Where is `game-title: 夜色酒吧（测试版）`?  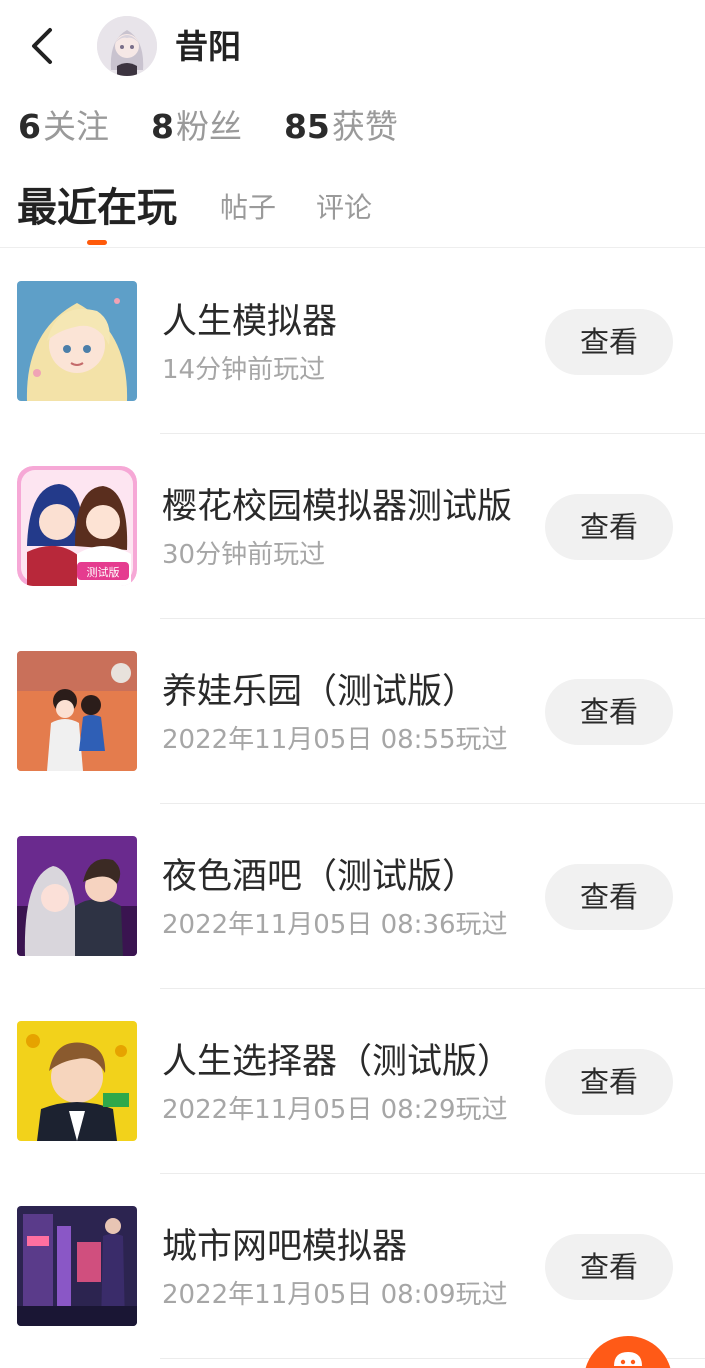 game-title: 夜色酒吧（测试版） is located at coordinates (320, 877).